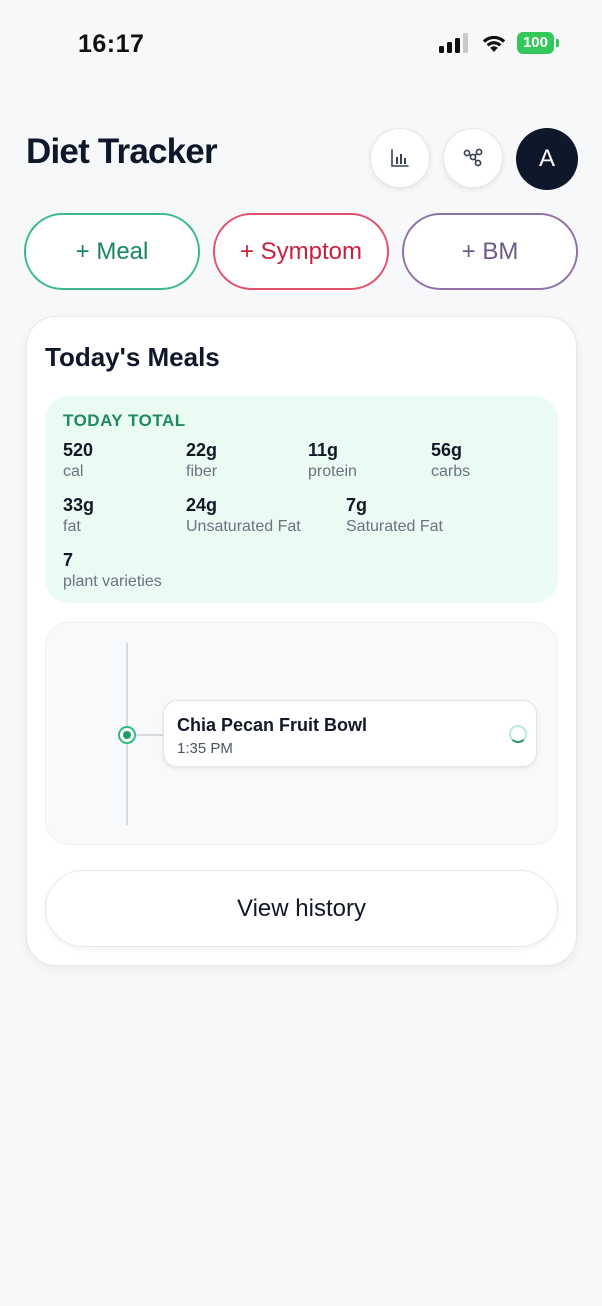 Image resolution: width=602 pixels, height=1306 pixels. What do you see at coordinates (538, 43) in the screenshot?
I see `battery-indicator: 100` at bounding box center [538, 43].